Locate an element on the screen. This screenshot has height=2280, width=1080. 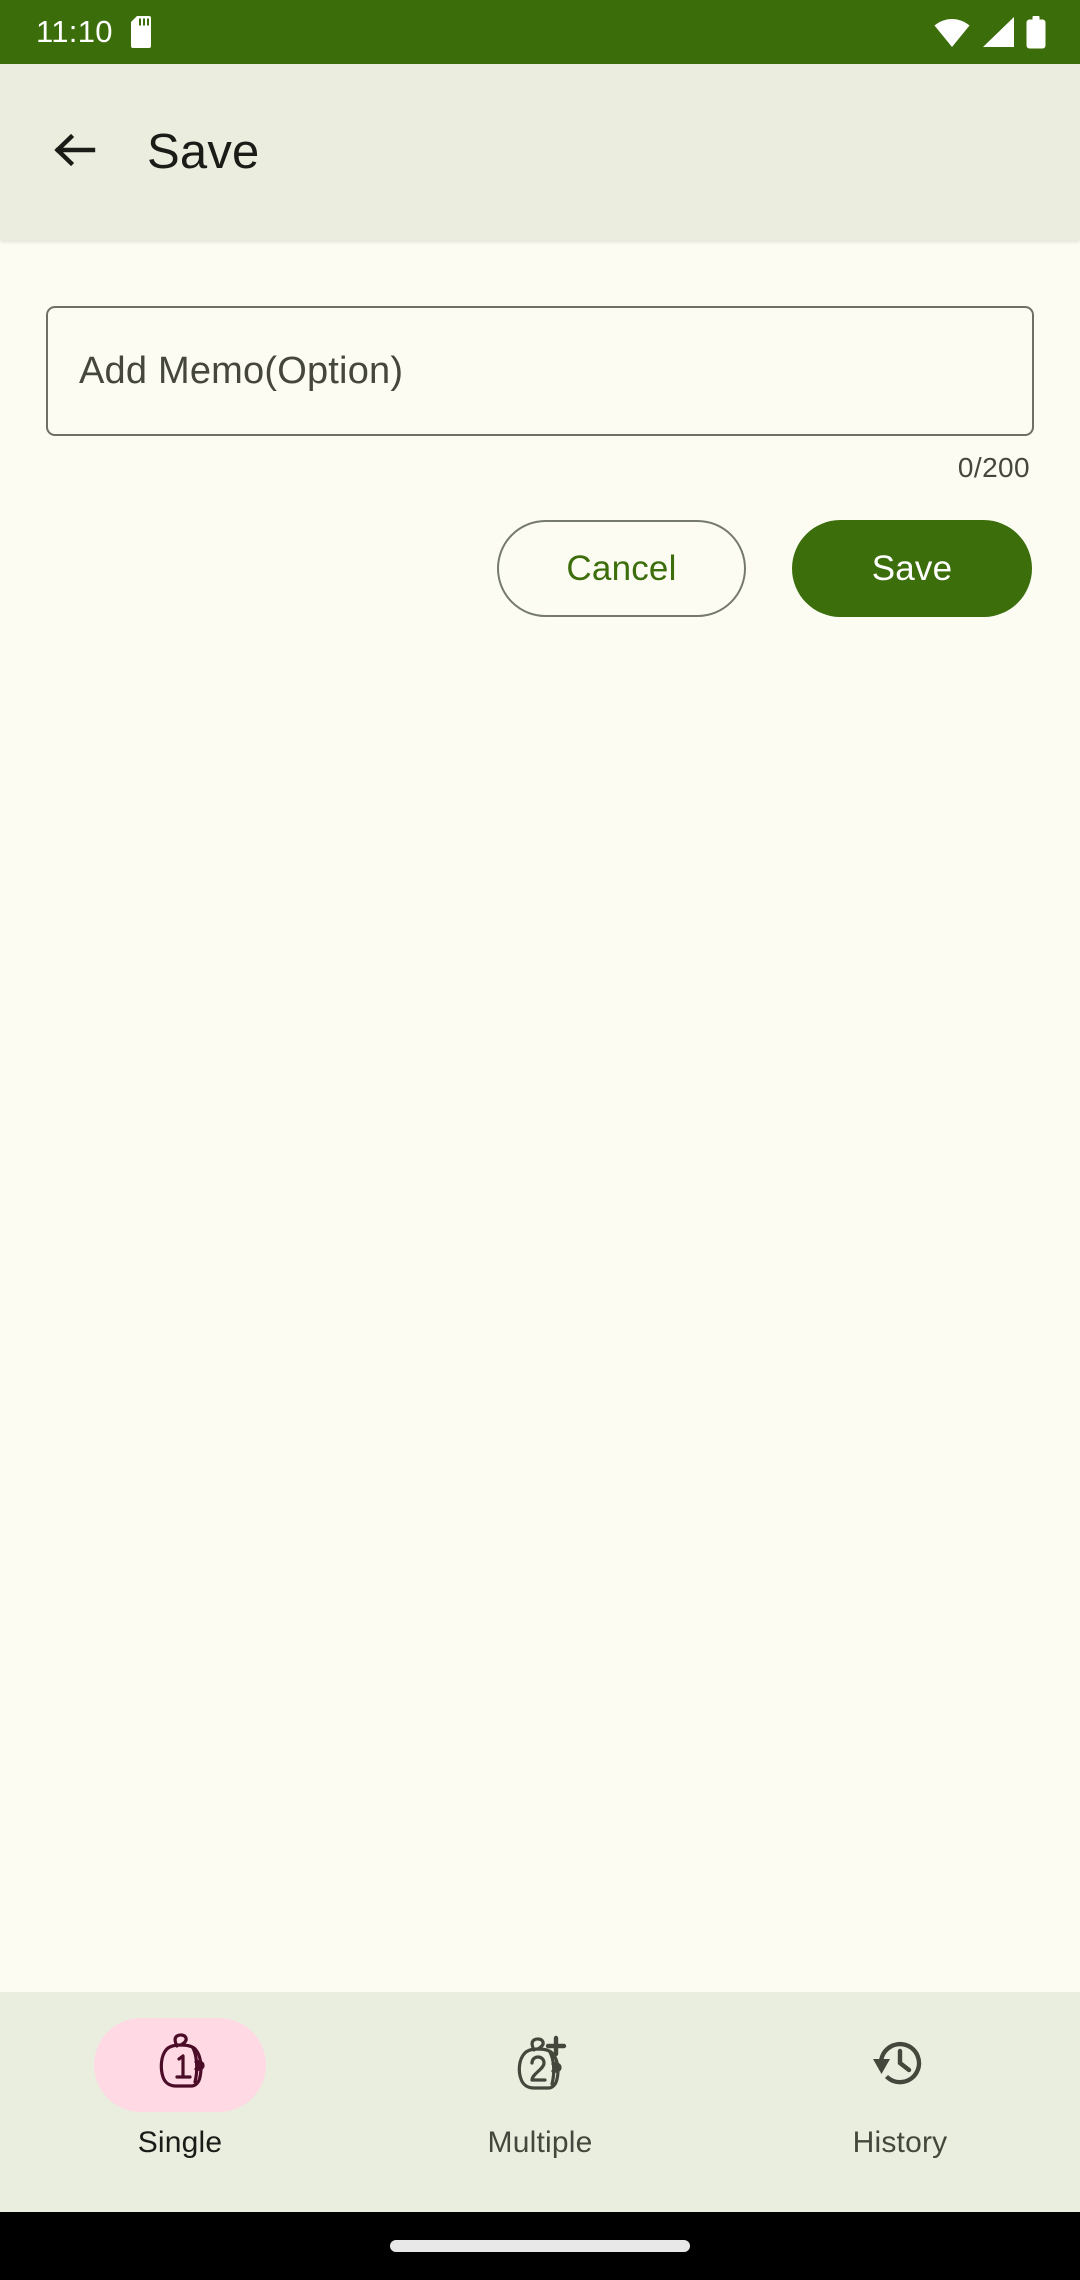
action-buttons: Cancel Save is located at coordinates (540, 568).